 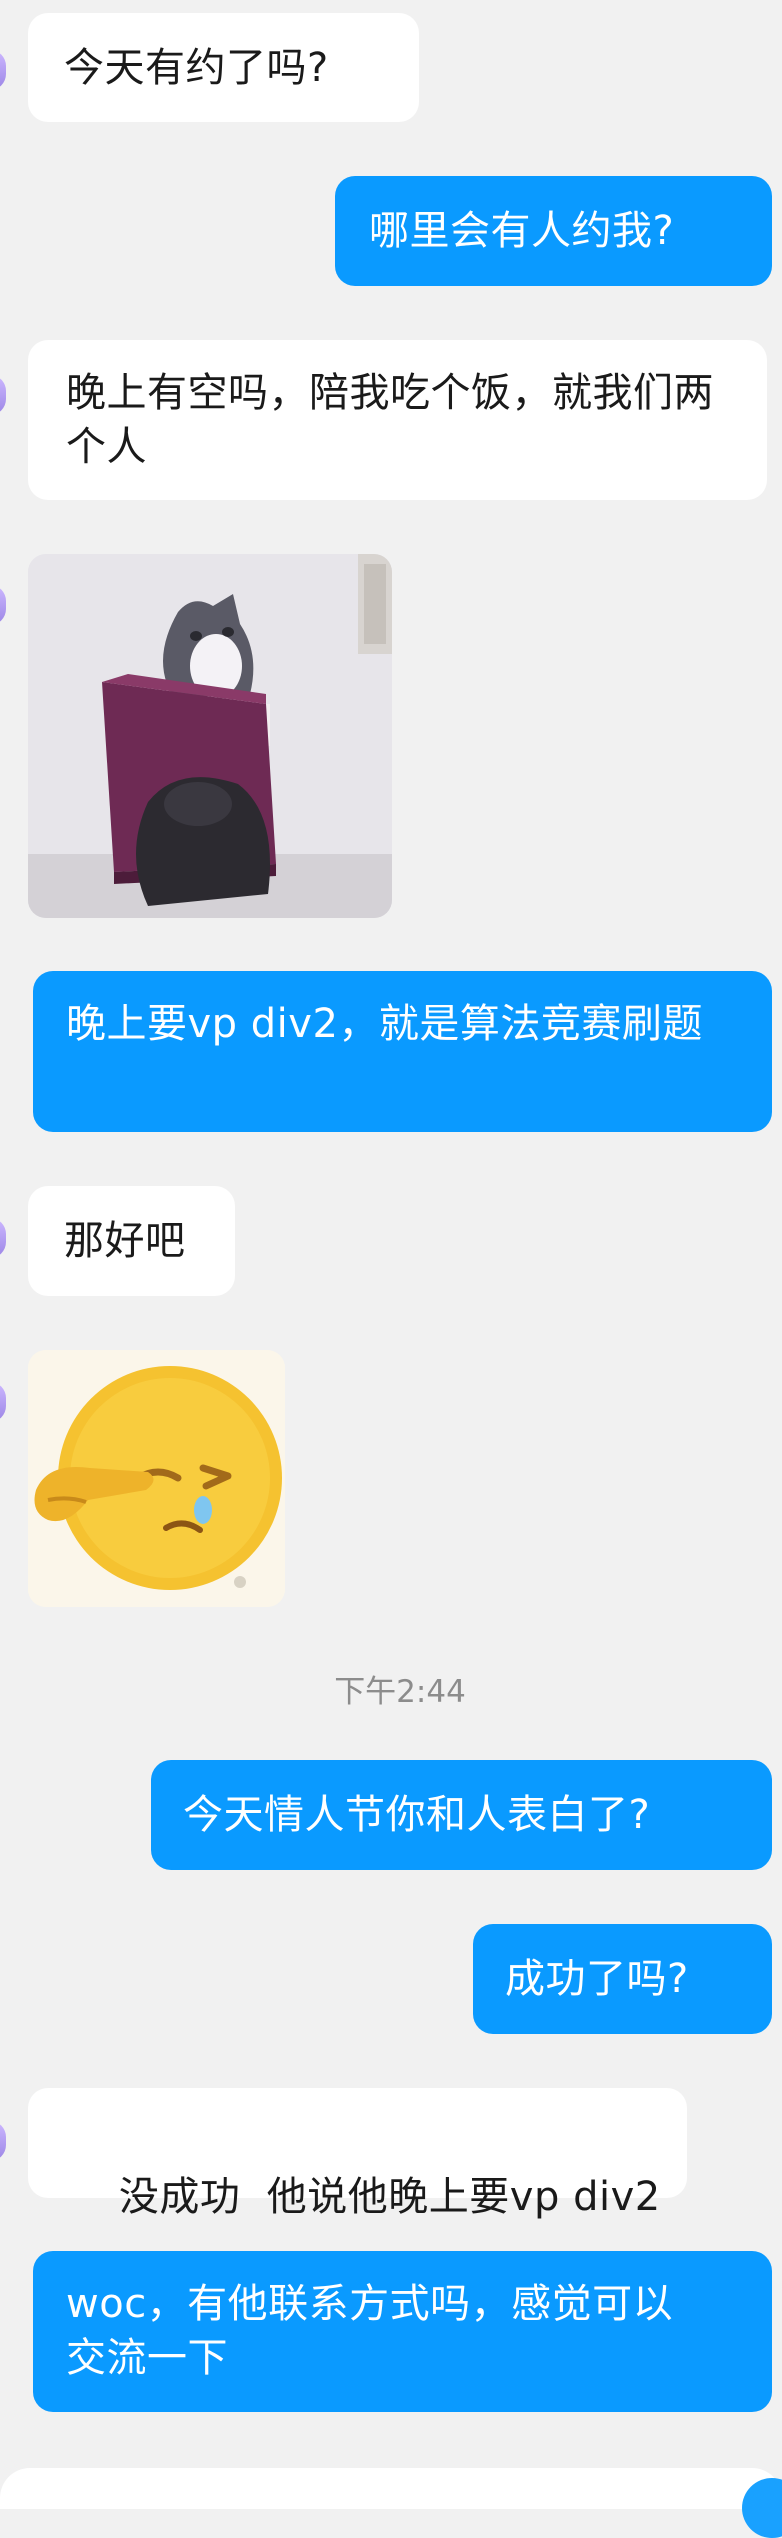 I want to click on incoming-message-bubble: 今天有约了吗?, so click(x=223, y=67).